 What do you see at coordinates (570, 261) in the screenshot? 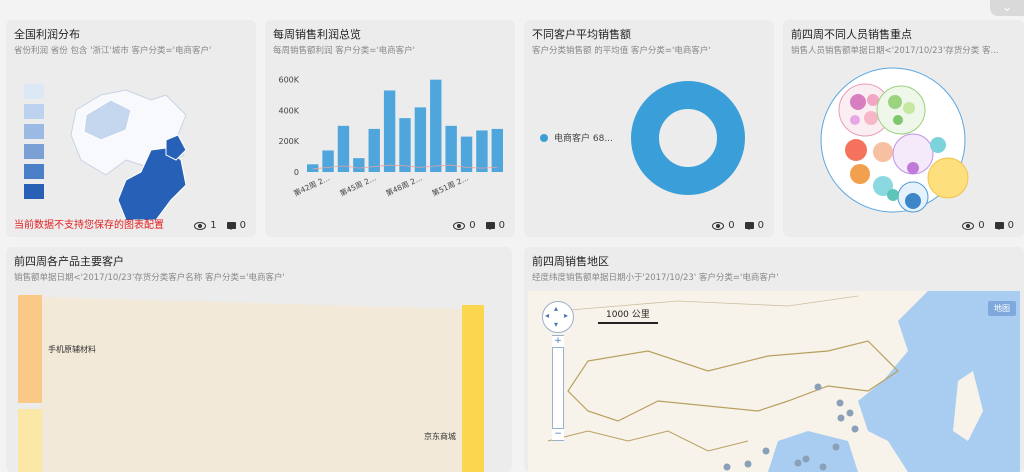
I see `card-title: 前四周销售地区` at bounding box center [570, 261].